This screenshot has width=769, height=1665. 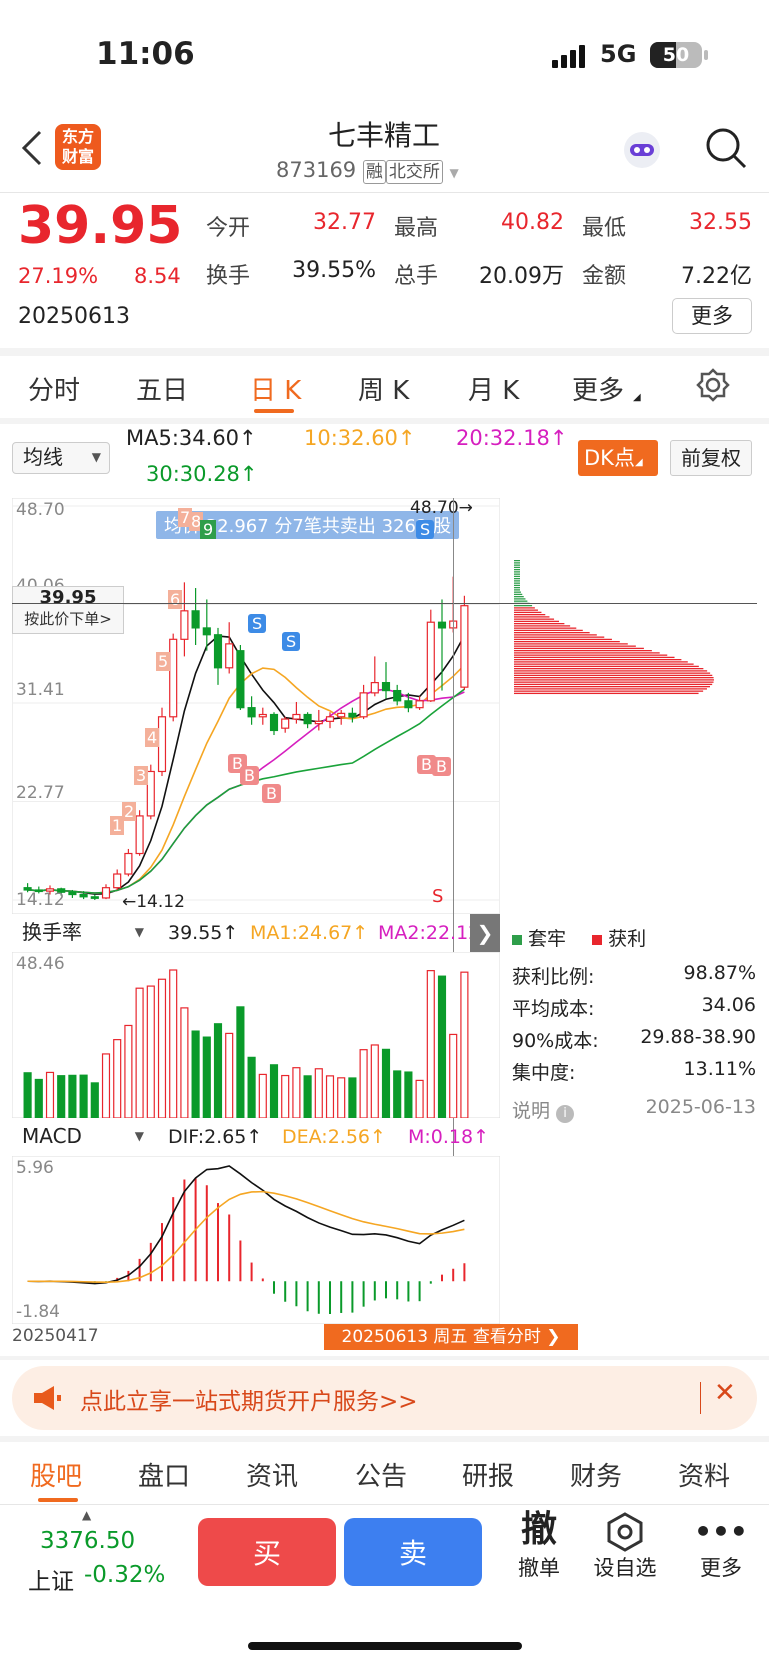 What do you see at coordinates (381, 1474) in the screenshot?
I see `tab-announcements: 公告` at bounding box center [381, 1474].